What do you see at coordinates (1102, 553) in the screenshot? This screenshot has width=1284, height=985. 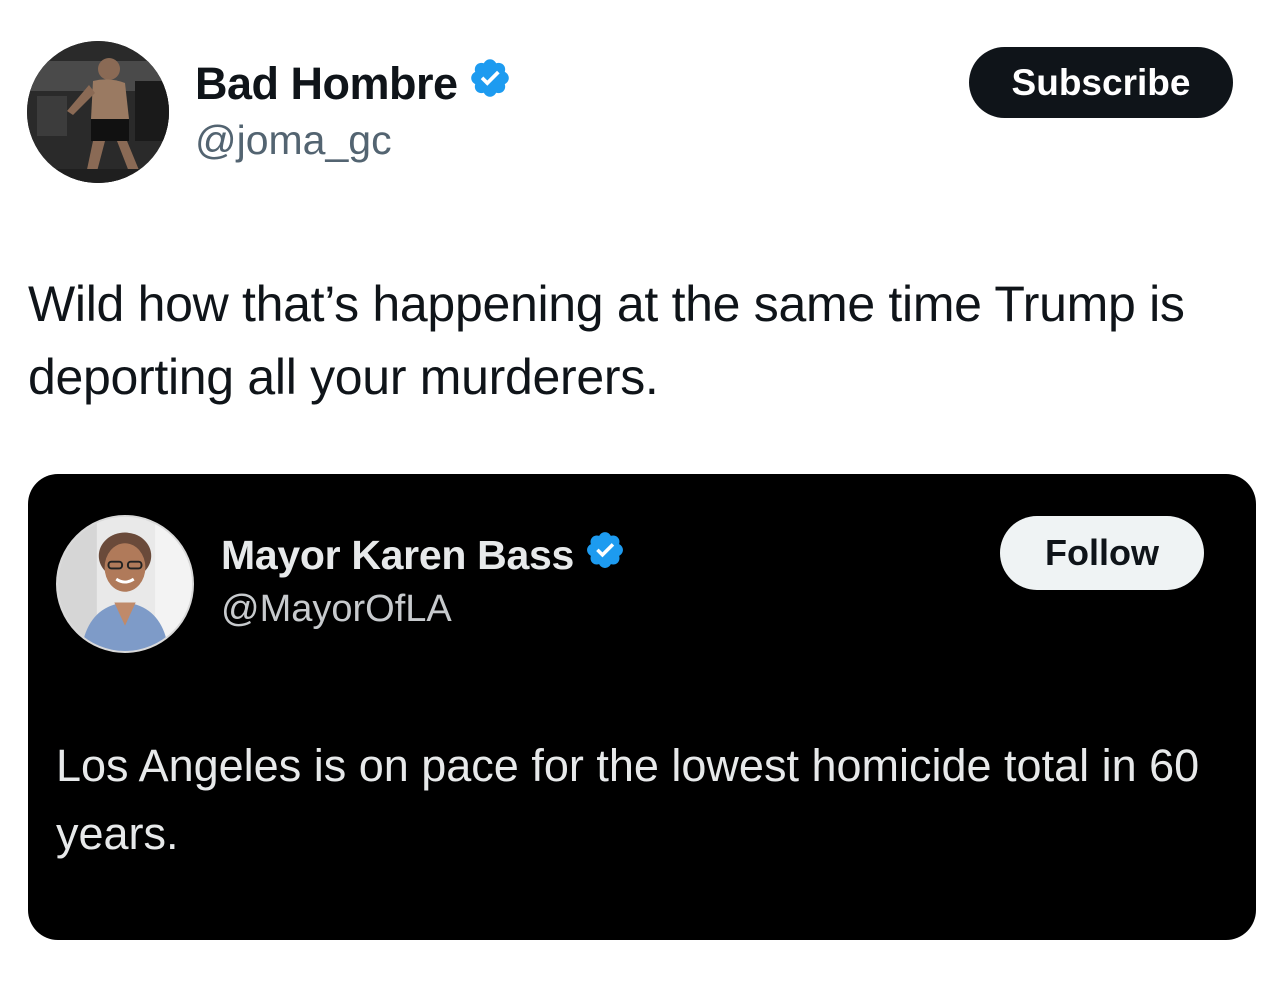 I see `follow-button: Follow` at bounding box center [1102, 553].